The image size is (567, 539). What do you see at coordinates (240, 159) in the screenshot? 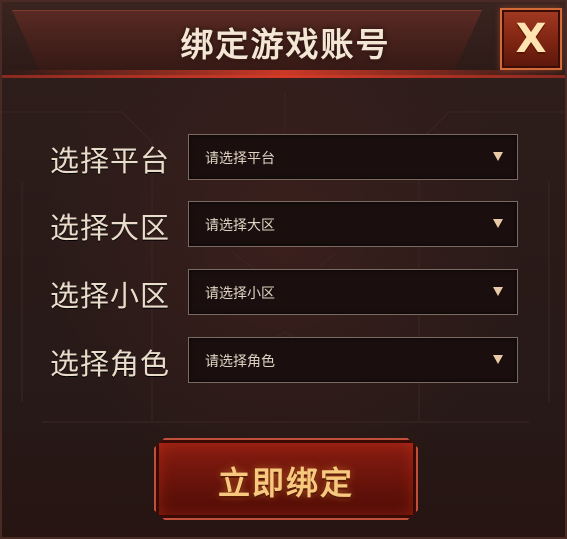
I see `platform-select-value: 请选择平台` at bounding box center [240, 159].